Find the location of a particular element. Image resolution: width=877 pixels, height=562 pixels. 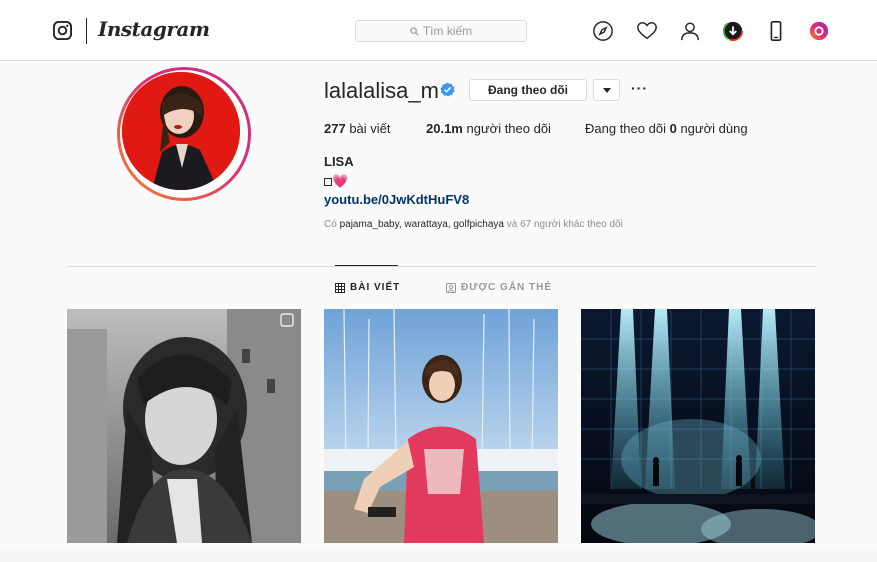

profile-bio: 💗 is located at coordinates (336, 181).